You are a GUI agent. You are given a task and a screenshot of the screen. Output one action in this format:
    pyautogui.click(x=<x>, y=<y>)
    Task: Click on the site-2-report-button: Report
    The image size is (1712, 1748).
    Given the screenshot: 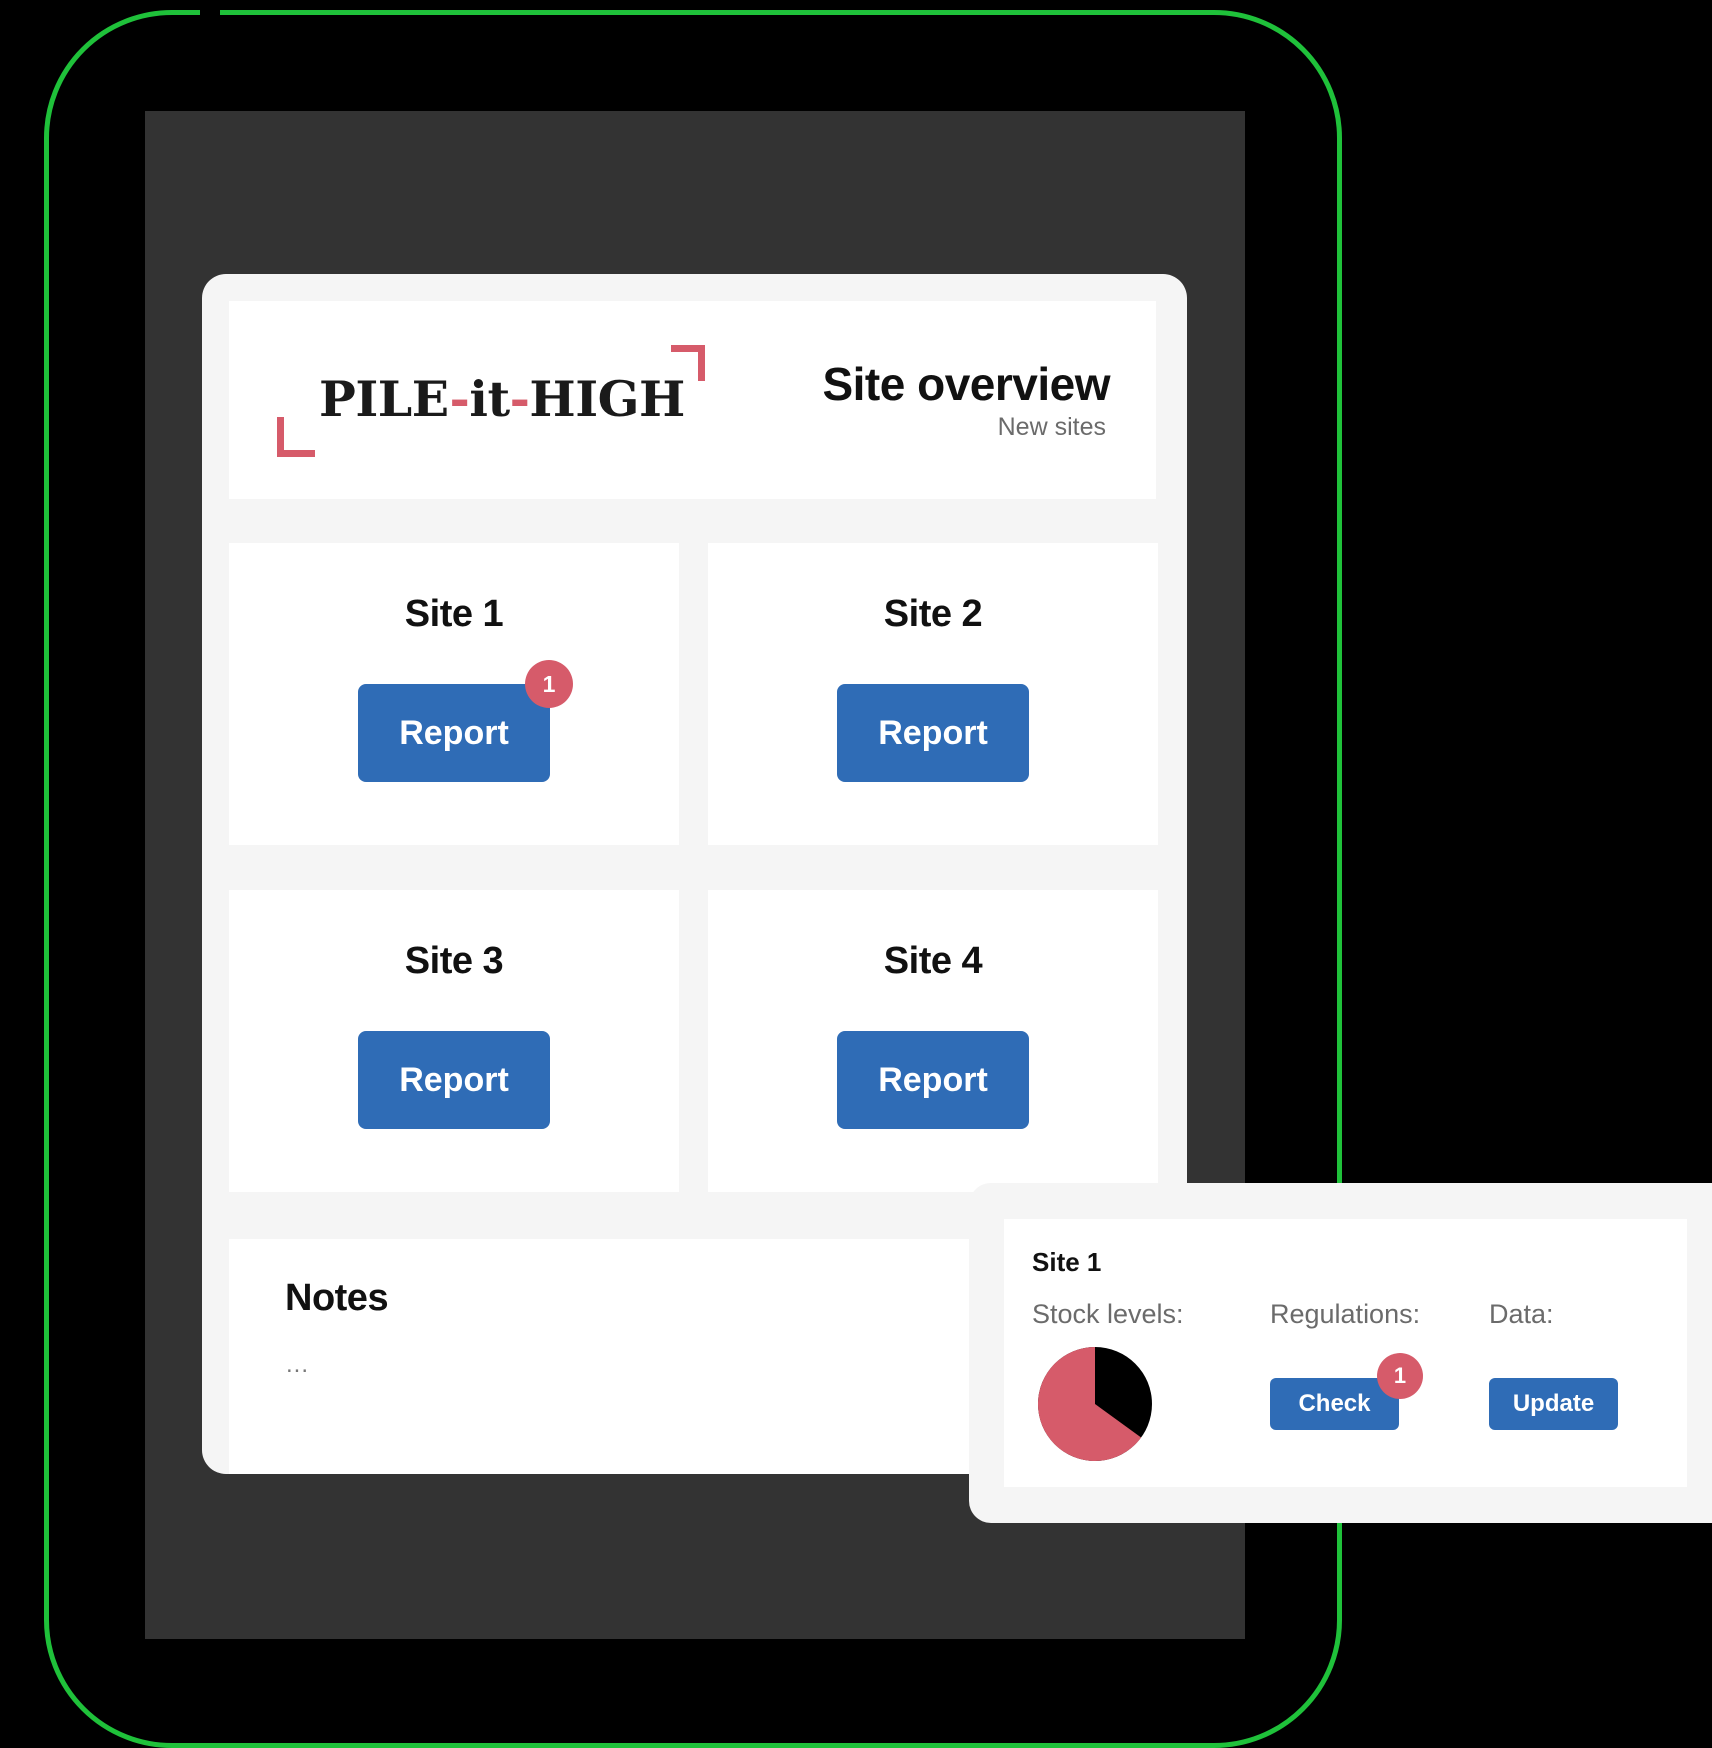 What is the action you would take?
    pyautogui.click(x=933, y=733)
    